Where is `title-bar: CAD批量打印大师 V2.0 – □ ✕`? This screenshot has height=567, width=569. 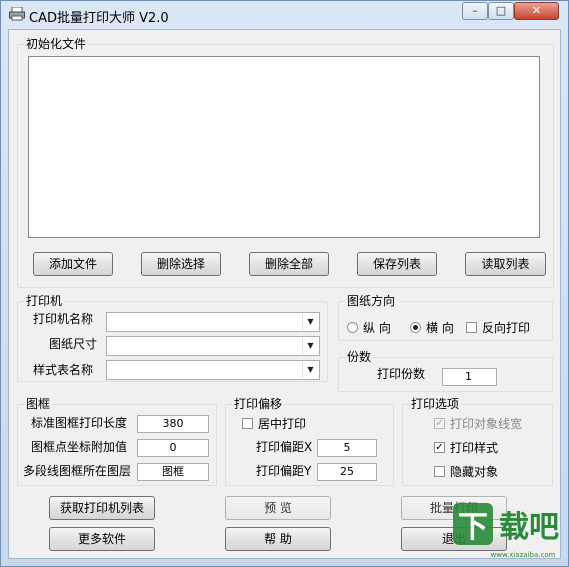
title-bar: CAD批量打印大师 V2.0 – □ ✕ is located at coordinates (284, 15).